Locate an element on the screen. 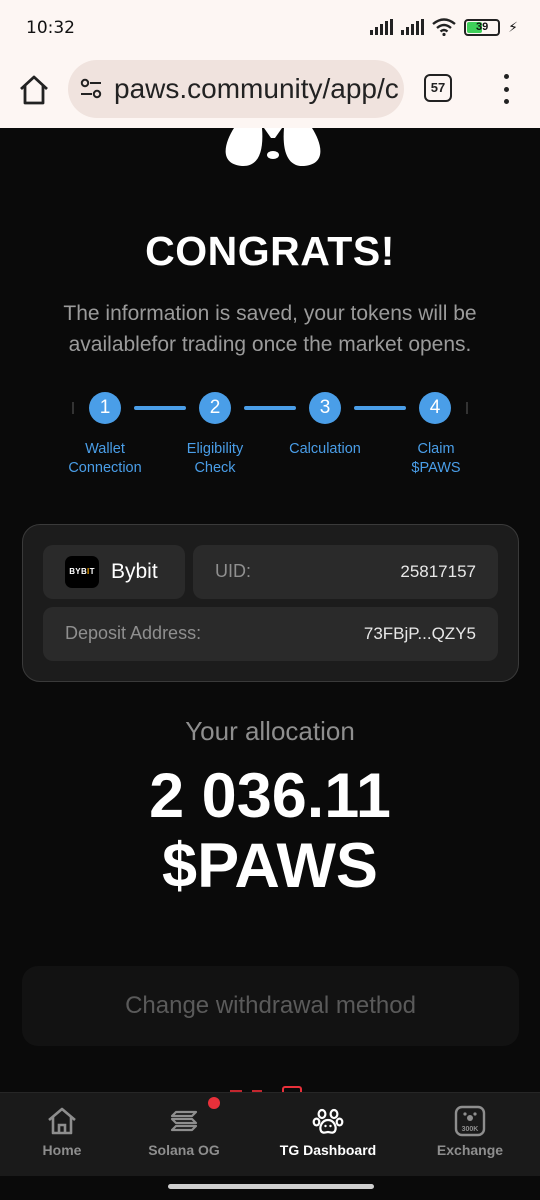 This screenshot has height=1200, width=540. allocation-label: Your allocation is located at coordinates (270, 731).